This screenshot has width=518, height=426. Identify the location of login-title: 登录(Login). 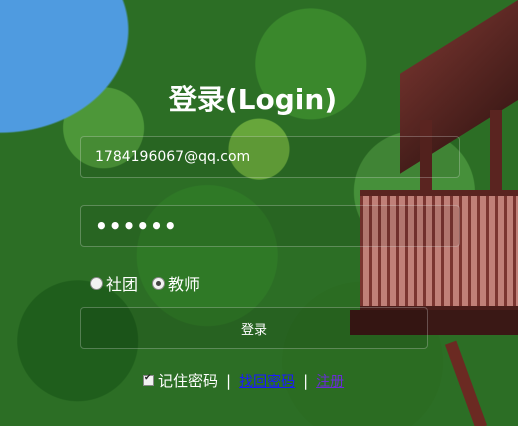
(253, 99).